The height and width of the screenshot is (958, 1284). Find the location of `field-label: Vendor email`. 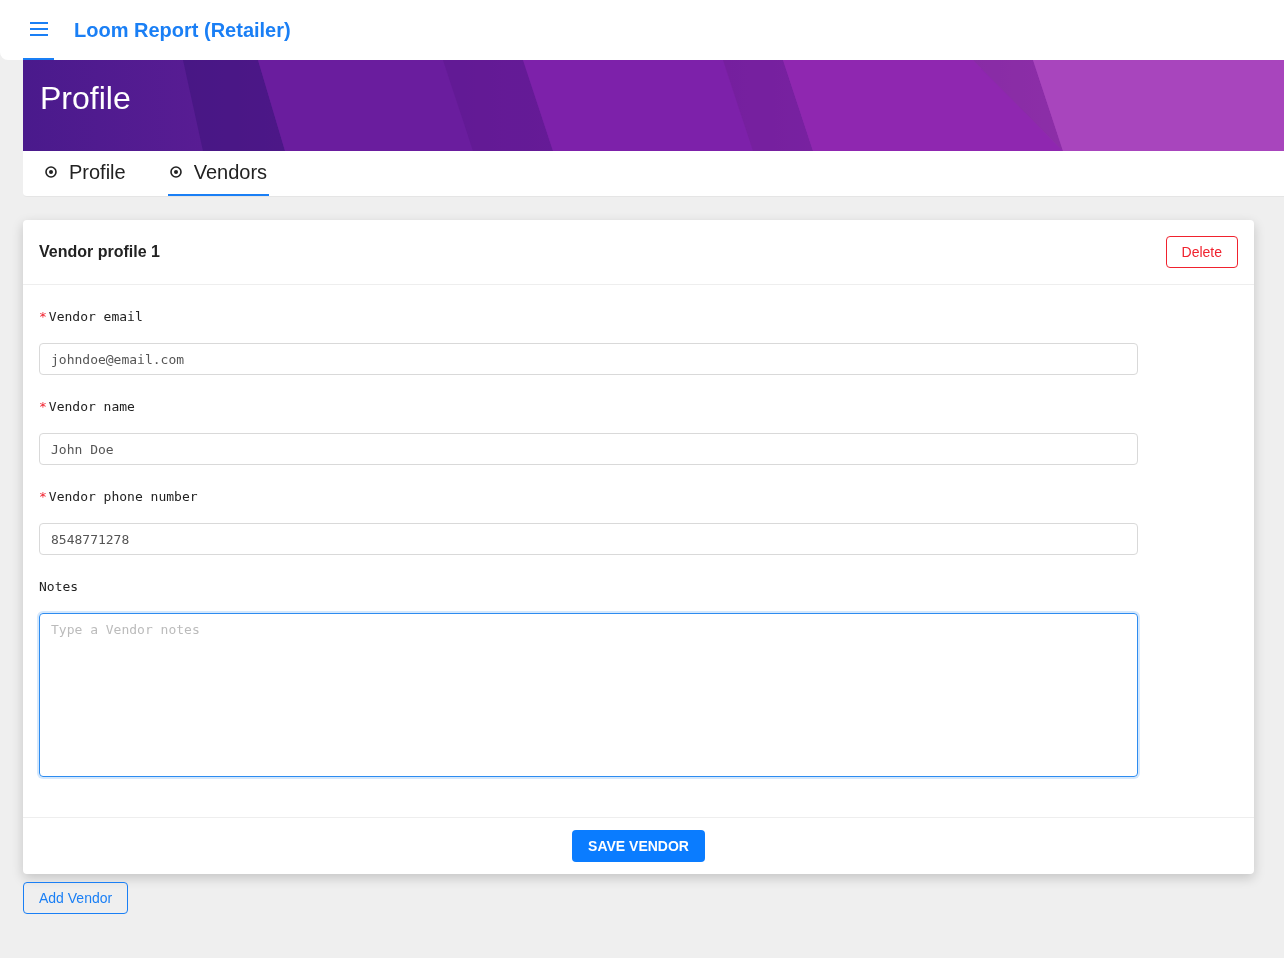

field-label: Vendor email is located at coordinates (95, 317).